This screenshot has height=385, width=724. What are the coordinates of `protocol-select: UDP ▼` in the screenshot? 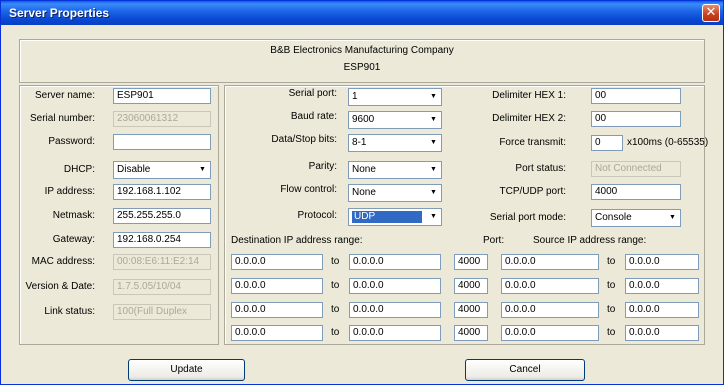 It's located at (395, 217).